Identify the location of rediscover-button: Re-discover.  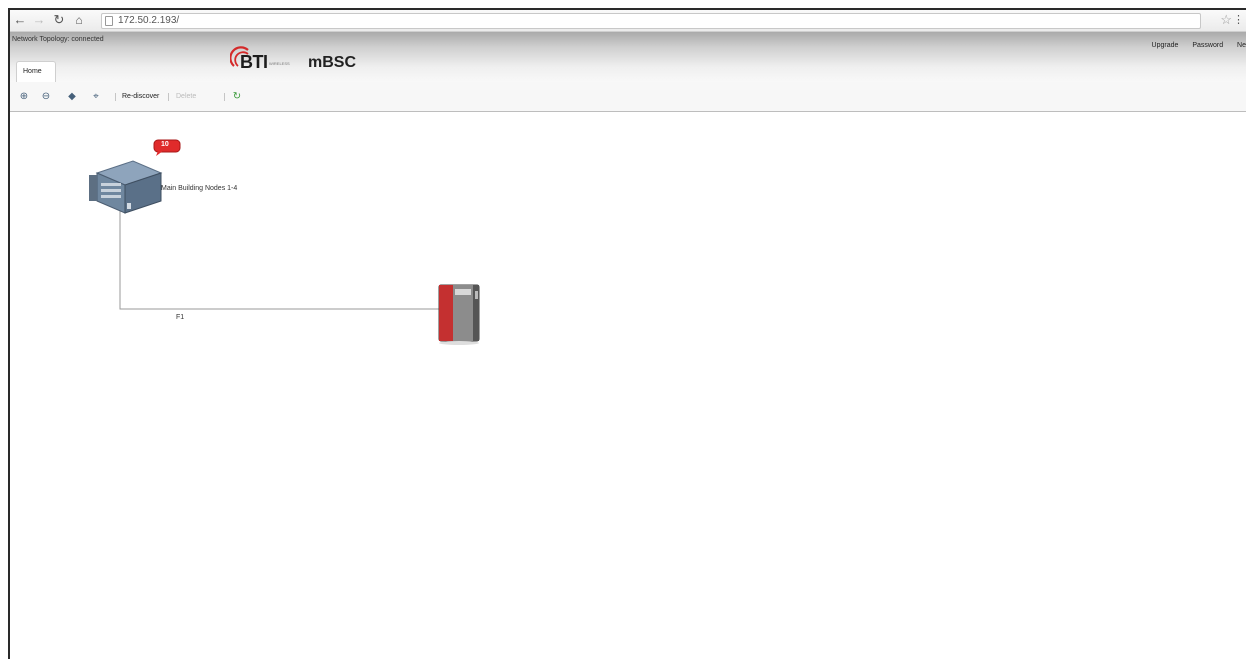
(140, 96).